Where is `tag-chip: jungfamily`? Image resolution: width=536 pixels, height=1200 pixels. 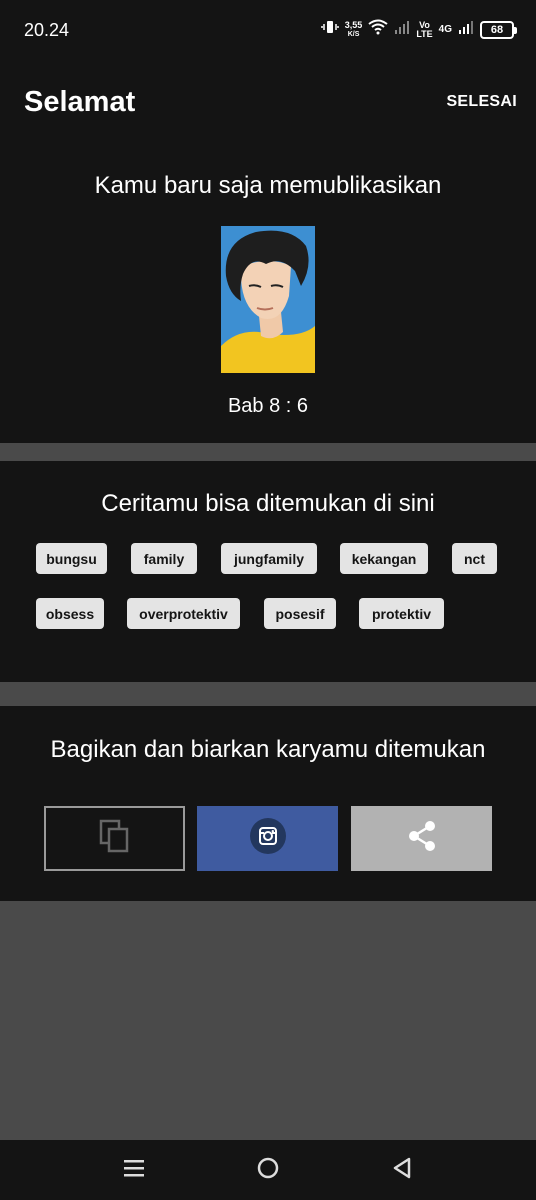
tag-chip: jungfamily is located at coordinates (269, 558).